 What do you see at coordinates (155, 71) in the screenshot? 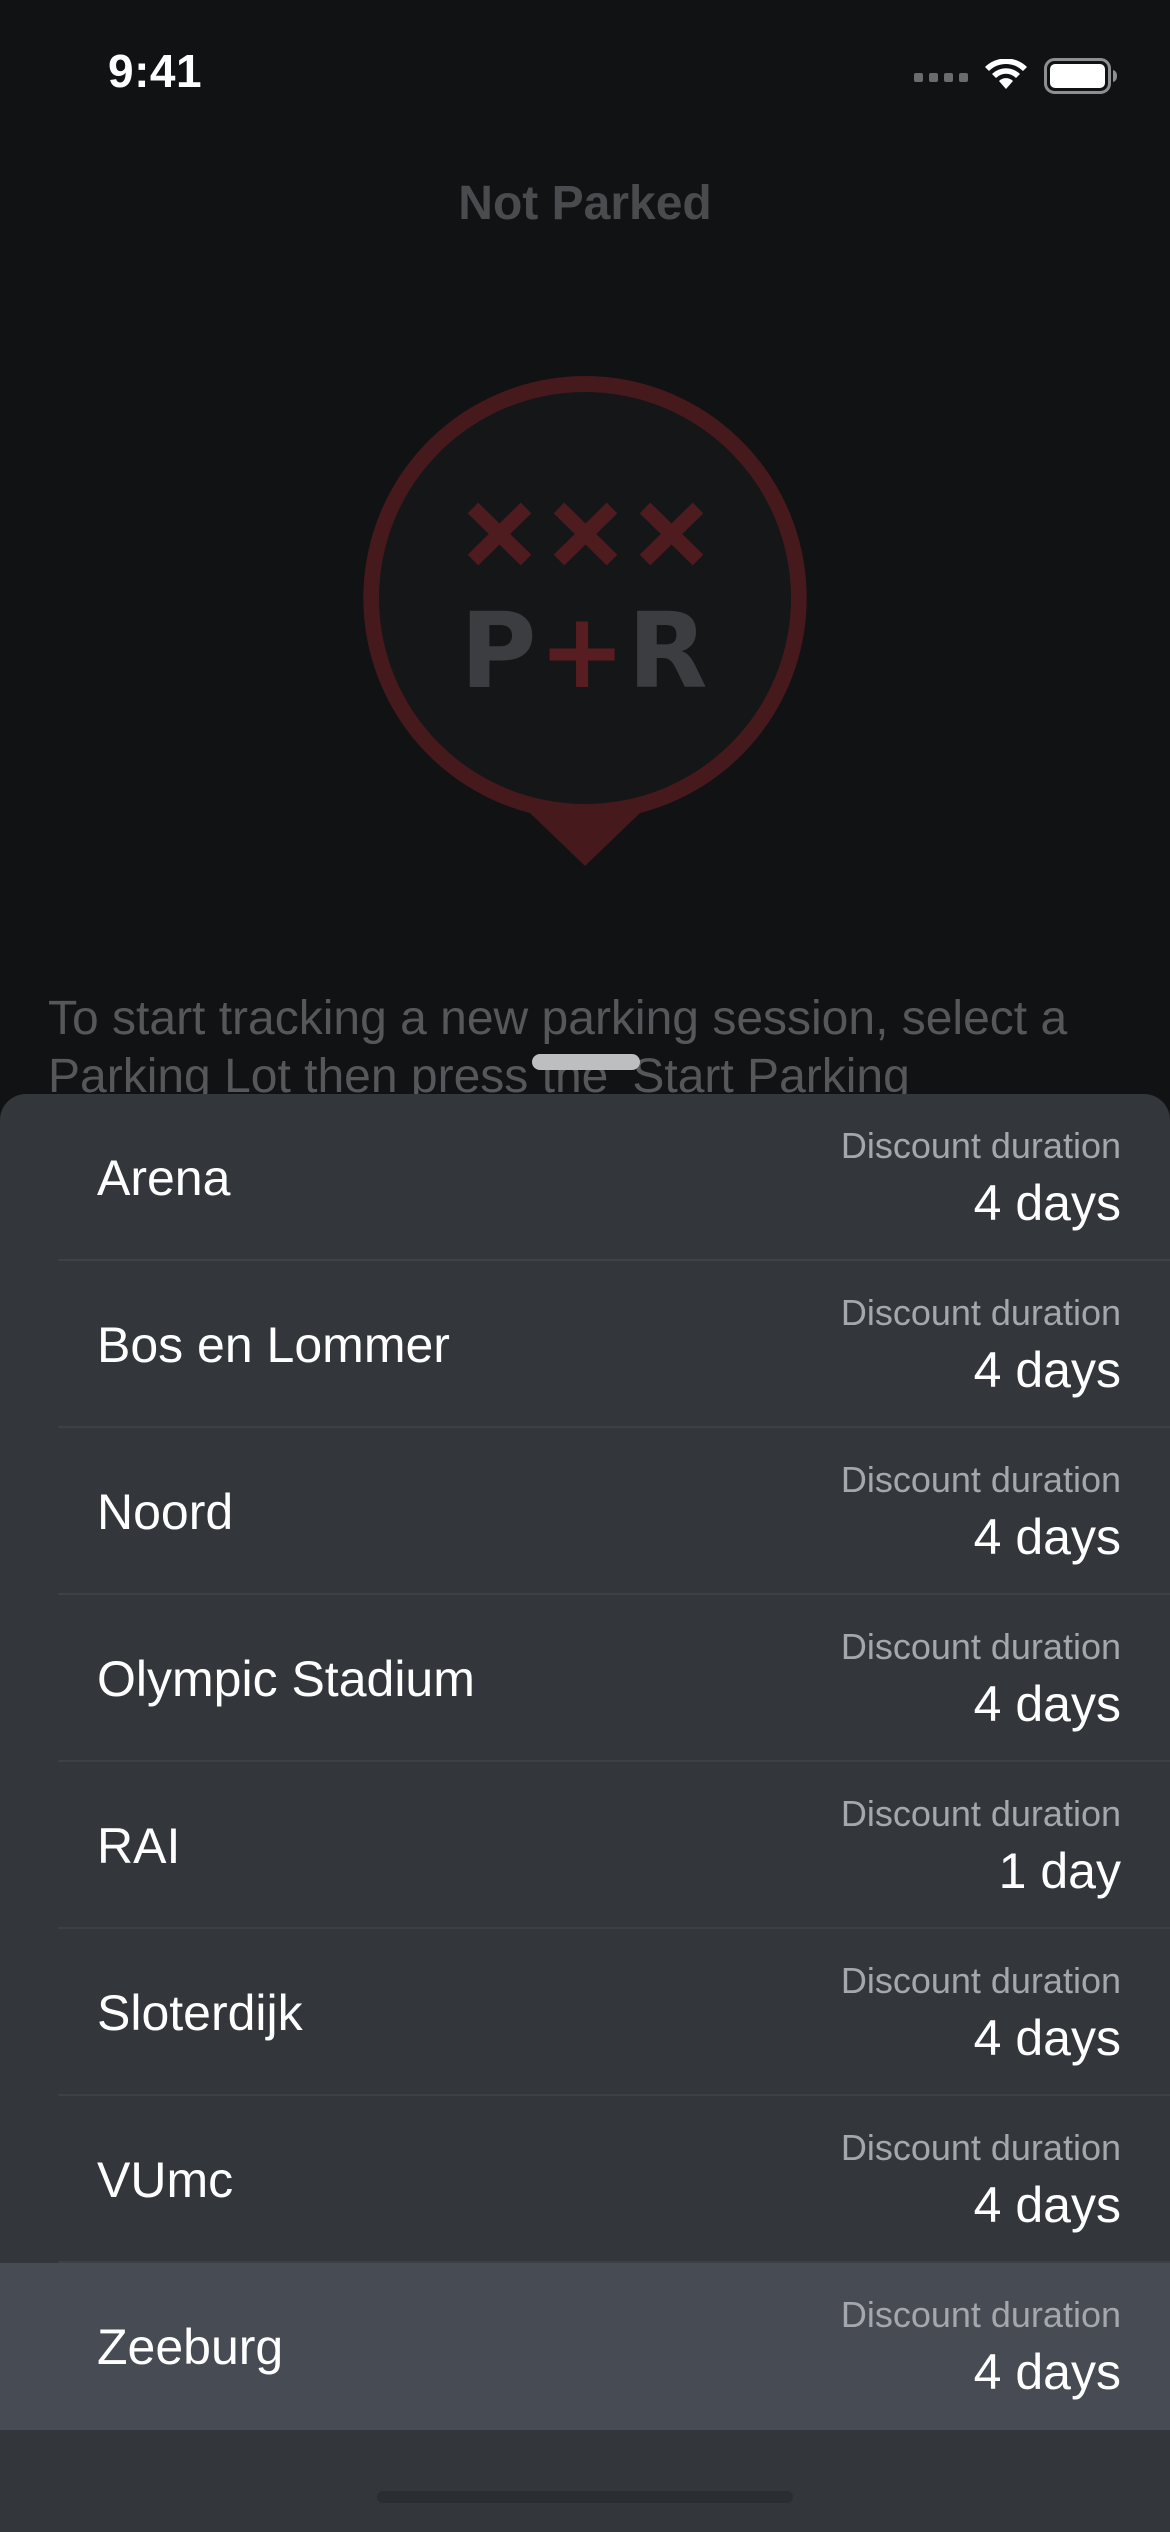
I see `status-time: 9:41` at bounding box center [155, 71].